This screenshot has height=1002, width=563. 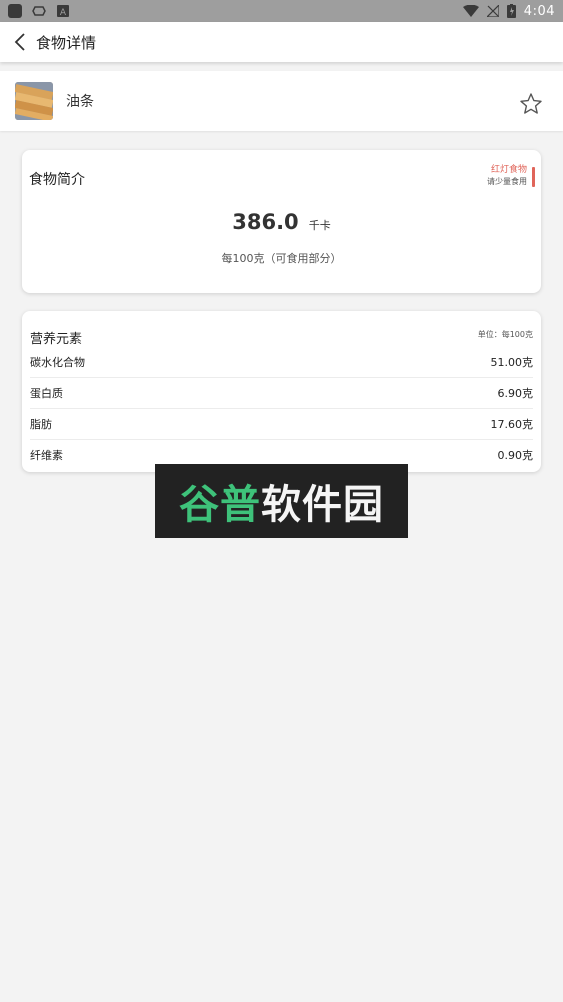 I want to click on nutrition-row: 脂肪 17.60克, so click(x=281, y=424).